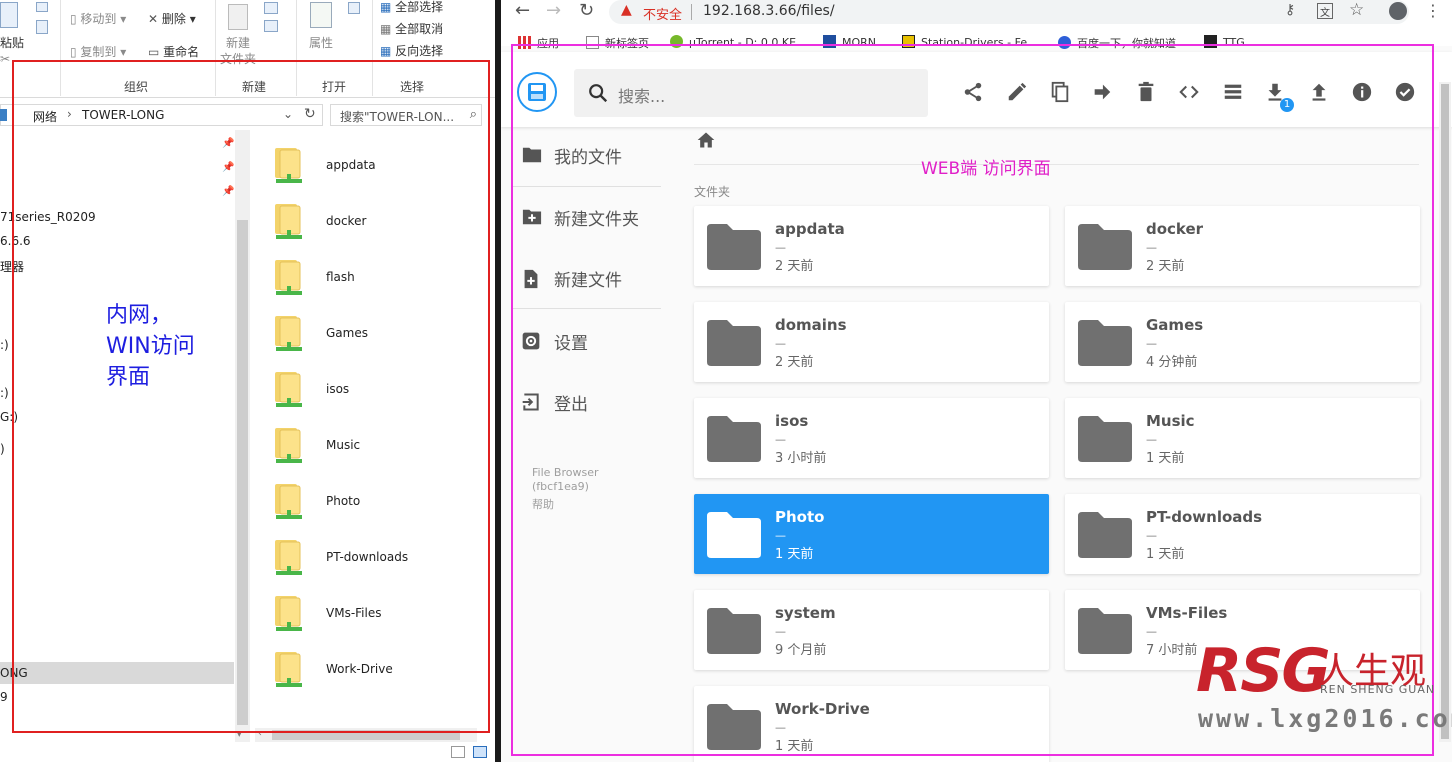  Describe the element at coordinates (238, 17) in the screenshot. I see `new-folder-icon` at that location.